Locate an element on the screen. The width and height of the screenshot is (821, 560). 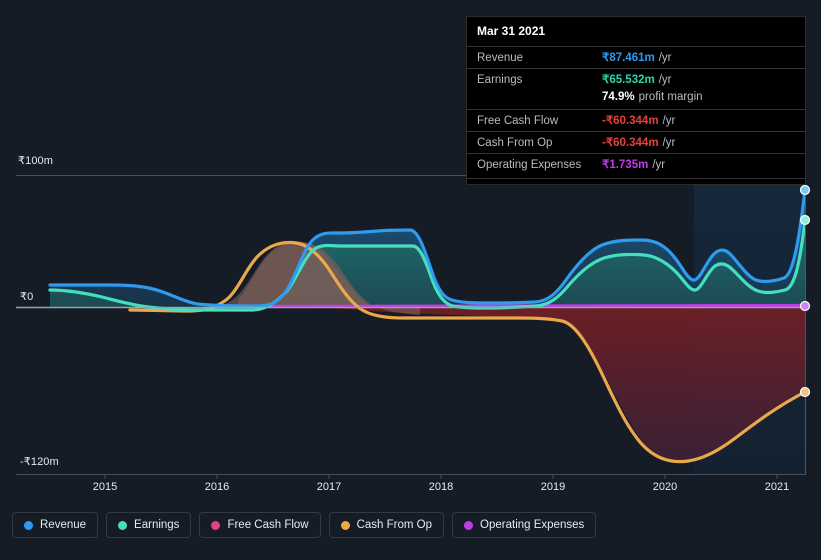
x-axis-label-2015: 2015 is located at coordinates (105, 487).